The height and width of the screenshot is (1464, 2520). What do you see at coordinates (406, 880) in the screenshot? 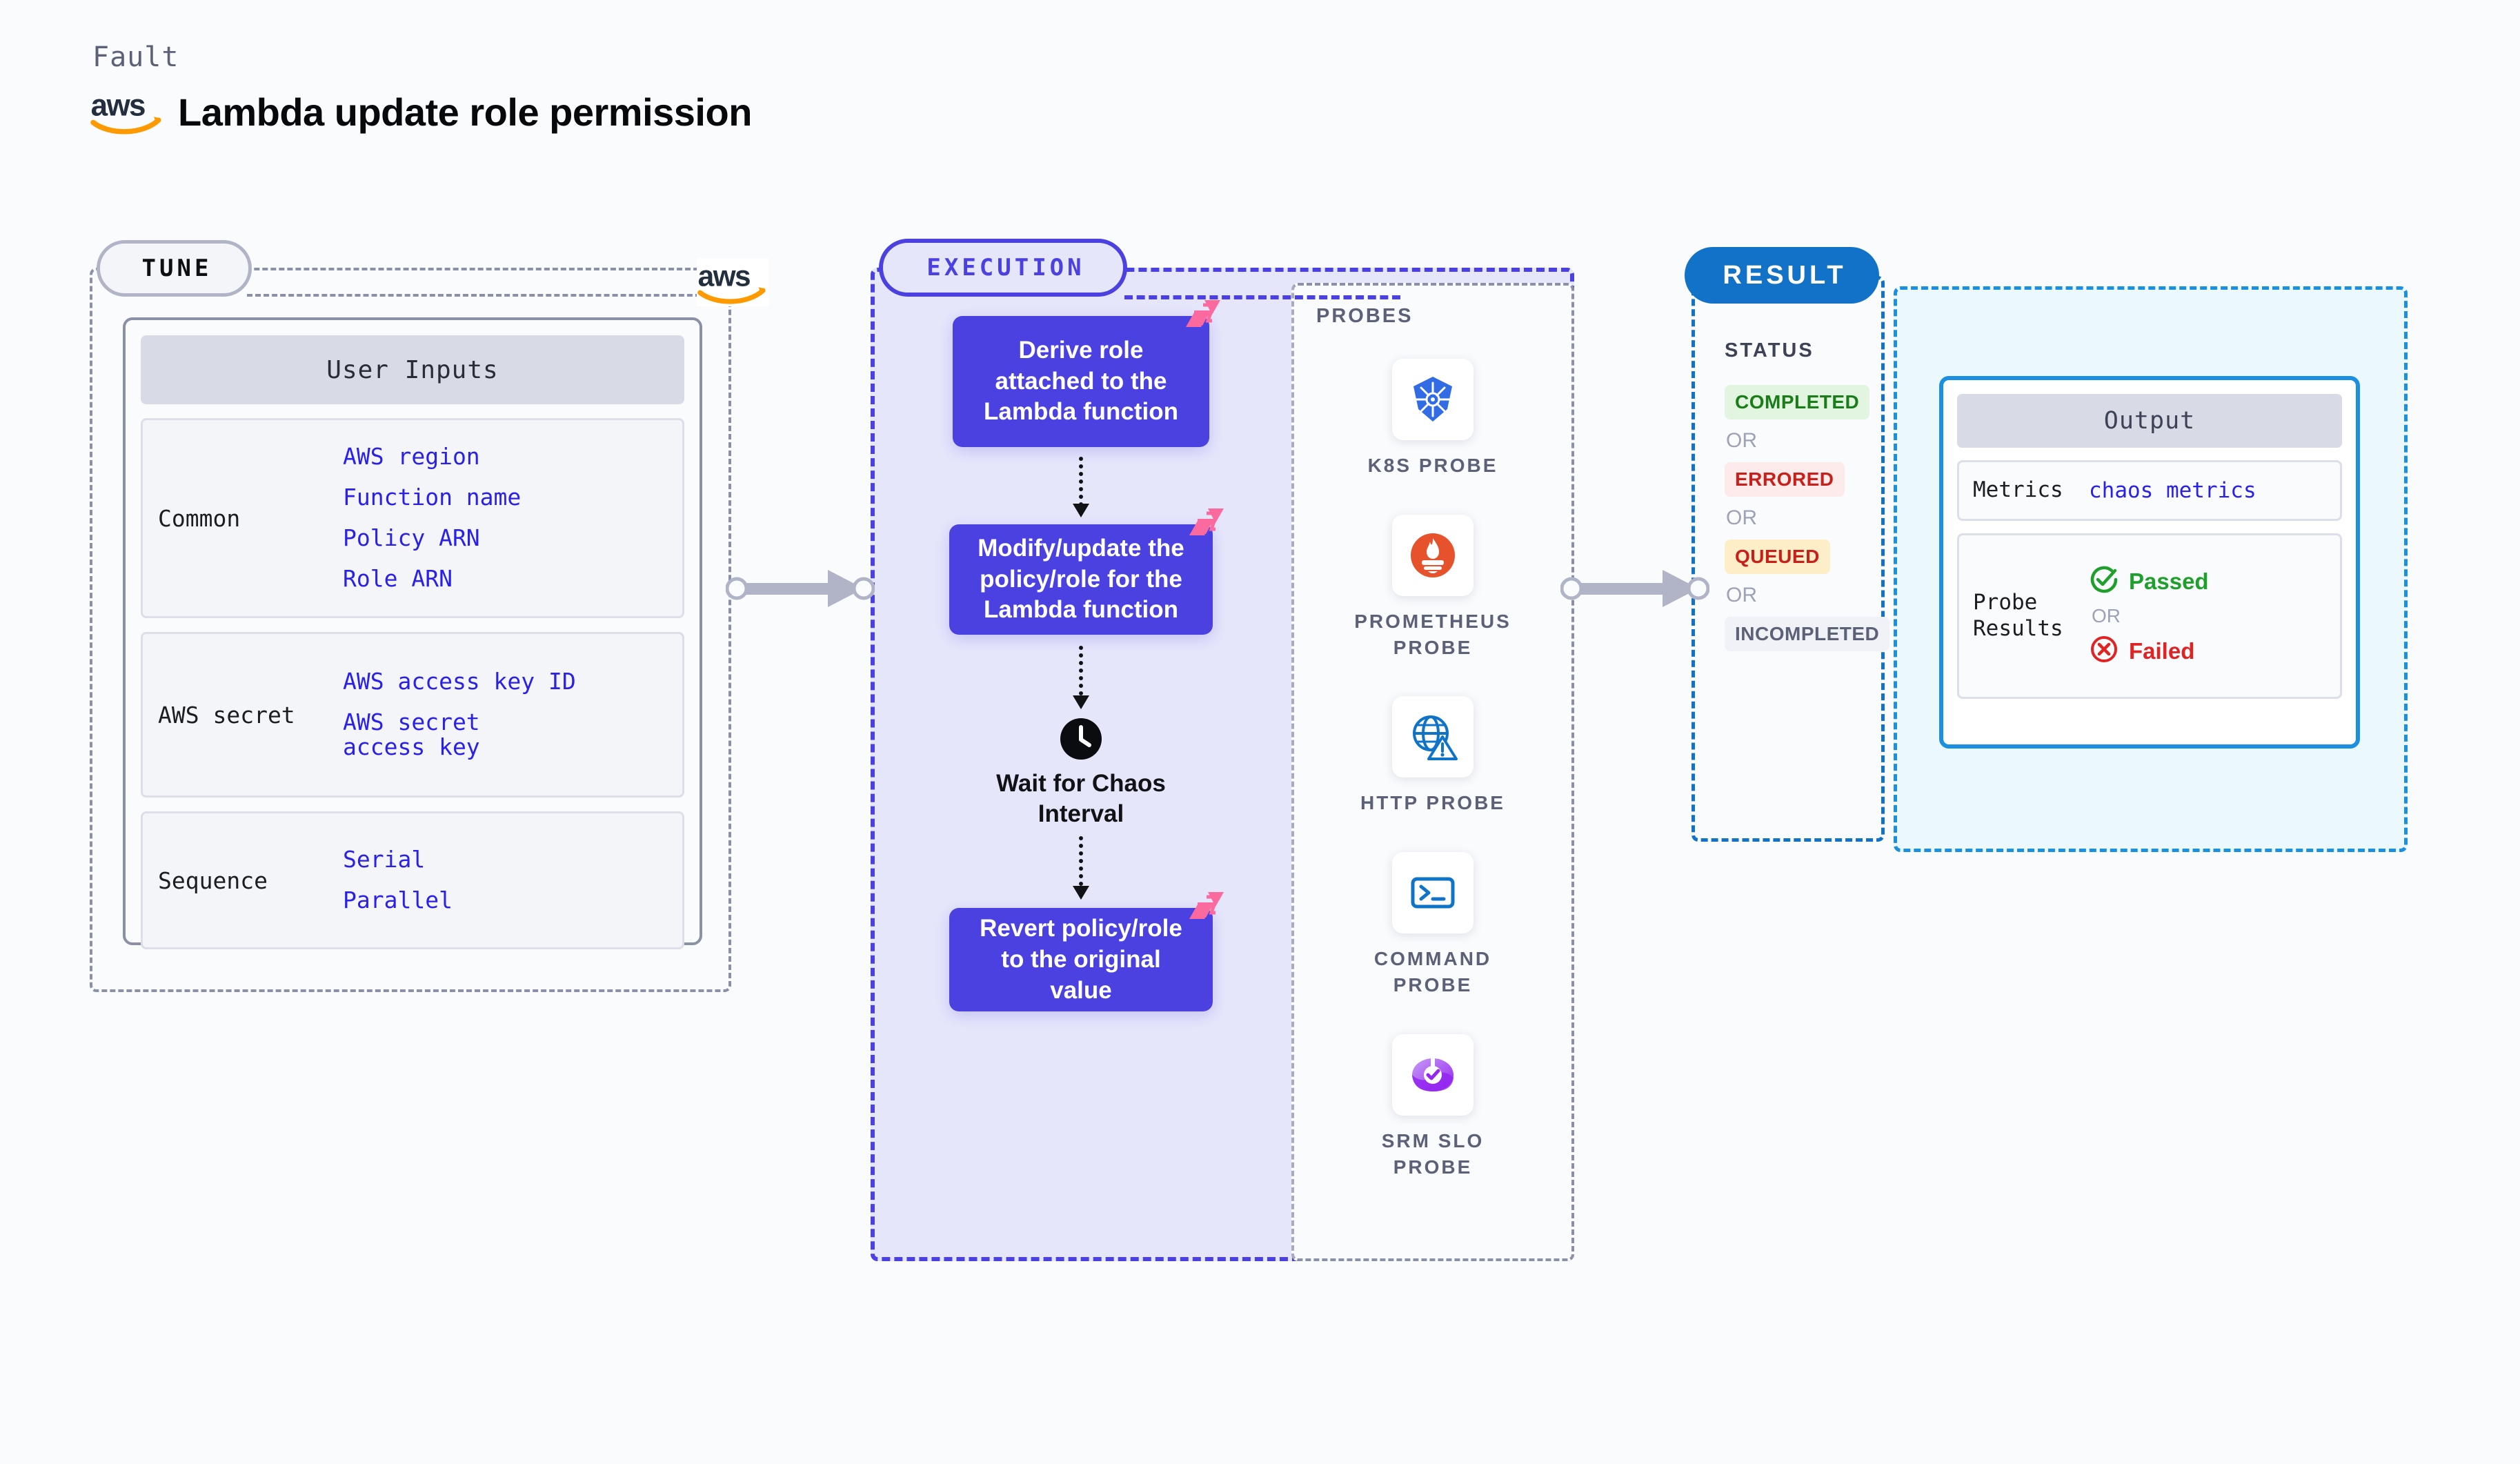
I see `input-group-values: Serial Parallel` at bounding box center [406, 880].